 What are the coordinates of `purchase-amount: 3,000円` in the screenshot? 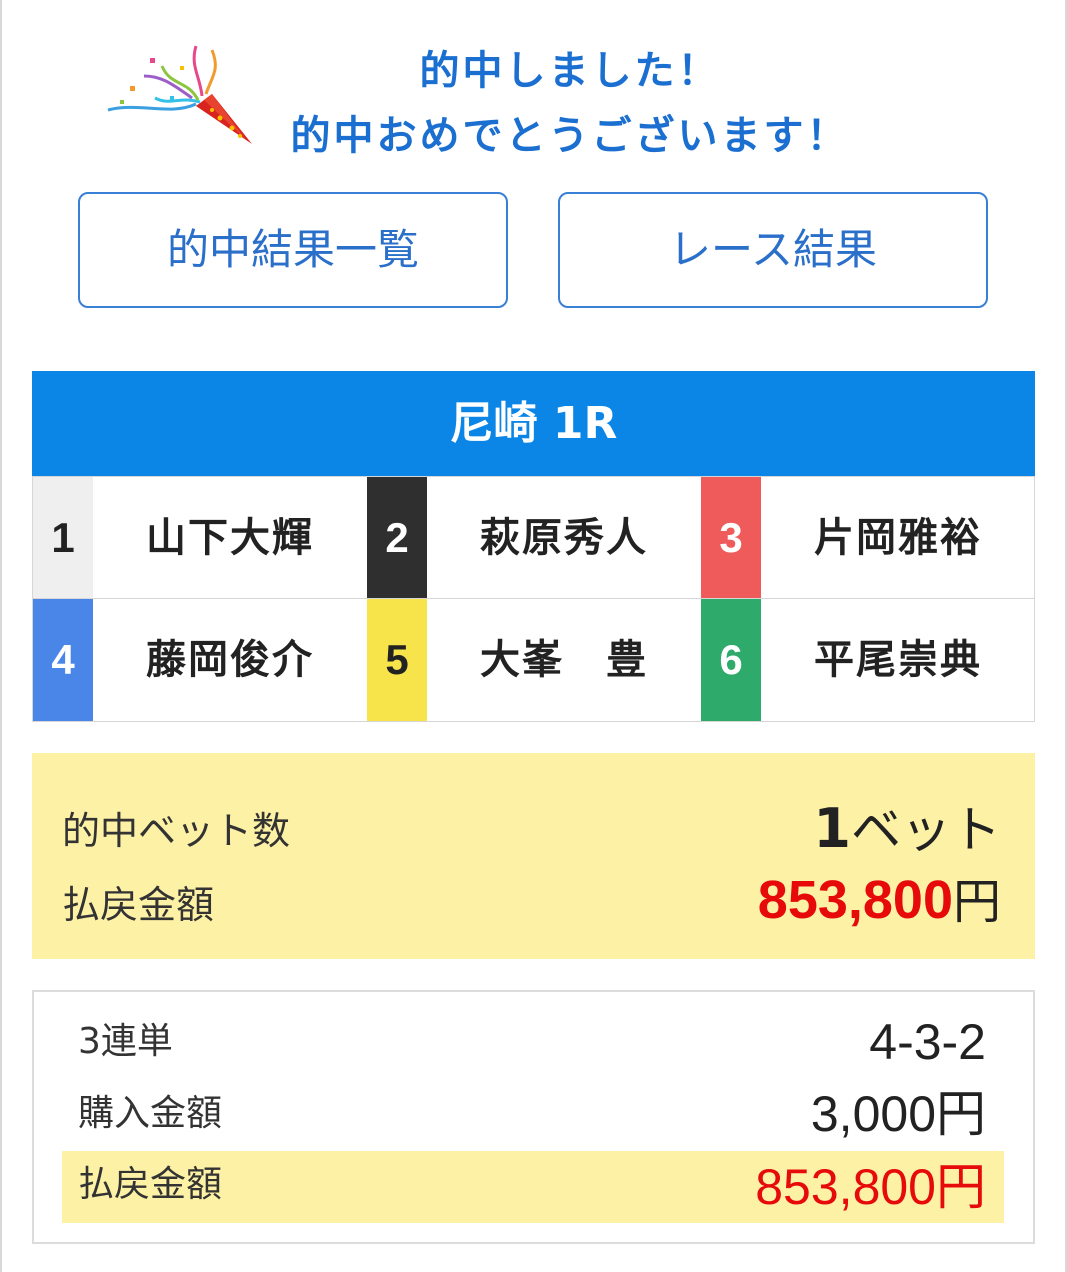 It's located at (898, 1114).